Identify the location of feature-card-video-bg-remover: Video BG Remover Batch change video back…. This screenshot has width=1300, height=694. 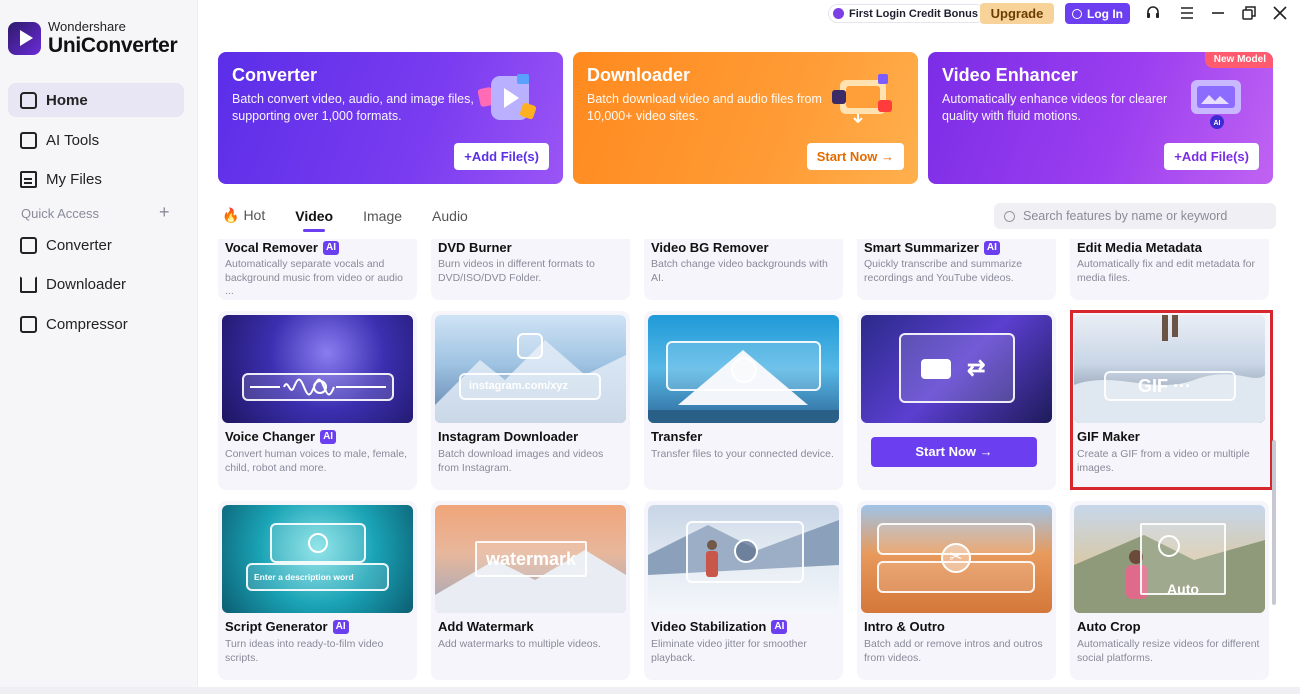
(743, 269).